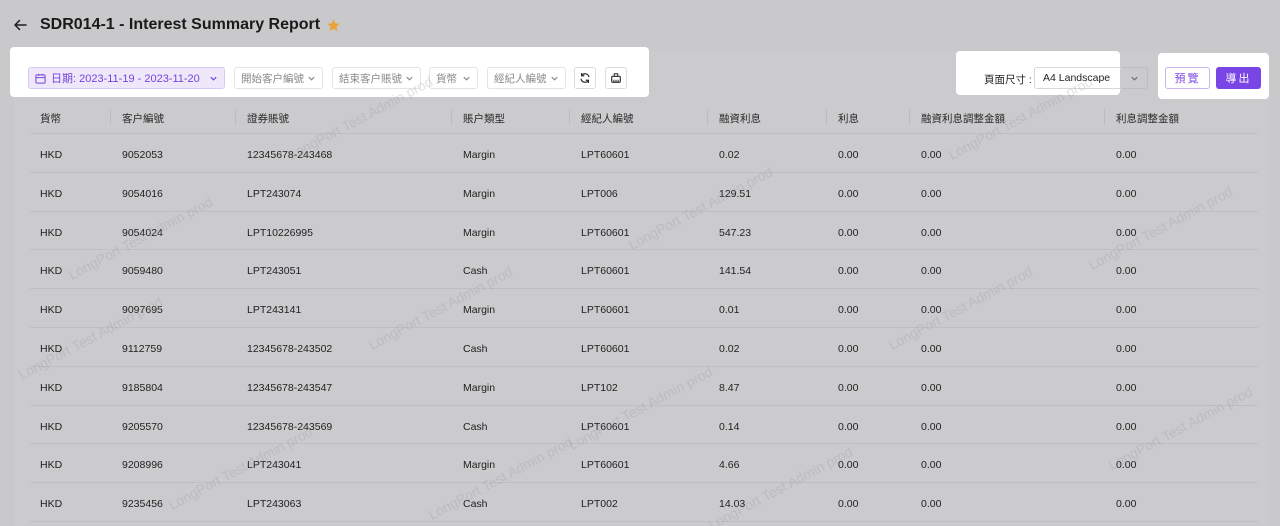  What do you see at coordinates (143, 119) in the screenshot?
I see `column-header: 客户編號` at bounding box center [143, 119].